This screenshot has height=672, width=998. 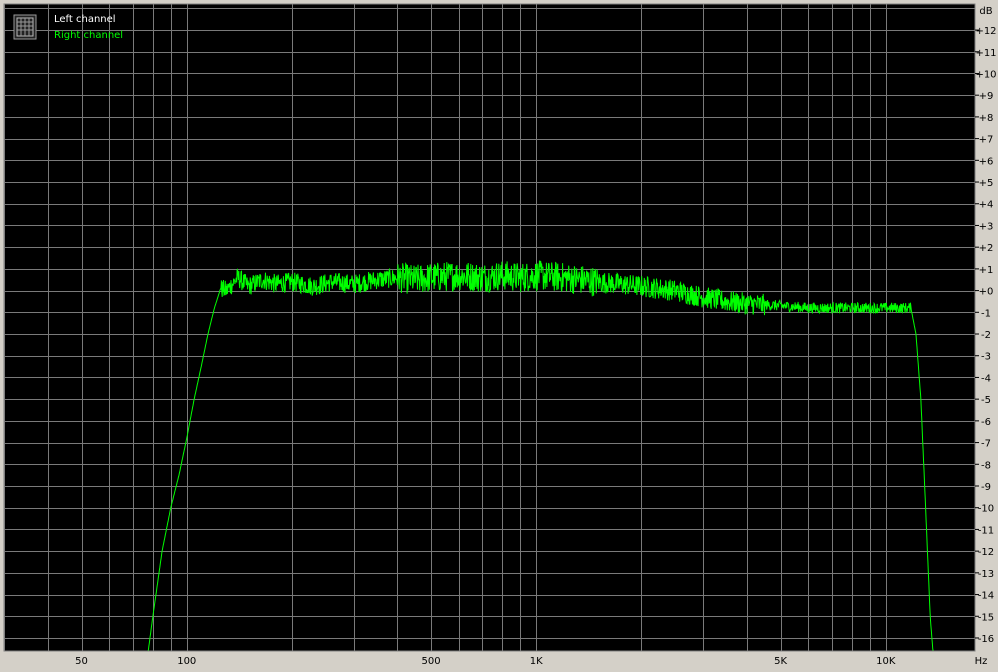 I want to click on y-tick-label: -7, so click(x=986, y=444).